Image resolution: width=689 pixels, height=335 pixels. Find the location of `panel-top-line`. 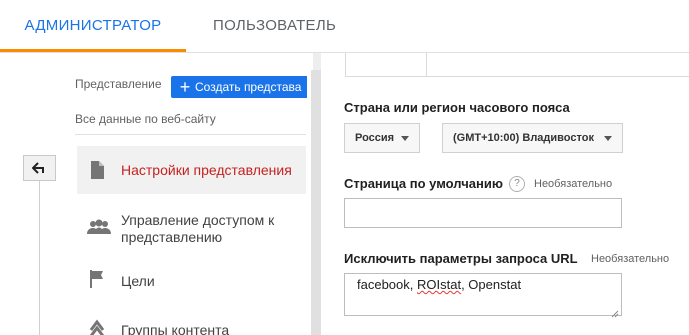

panel-top-line is located at coordinates (558, 76).